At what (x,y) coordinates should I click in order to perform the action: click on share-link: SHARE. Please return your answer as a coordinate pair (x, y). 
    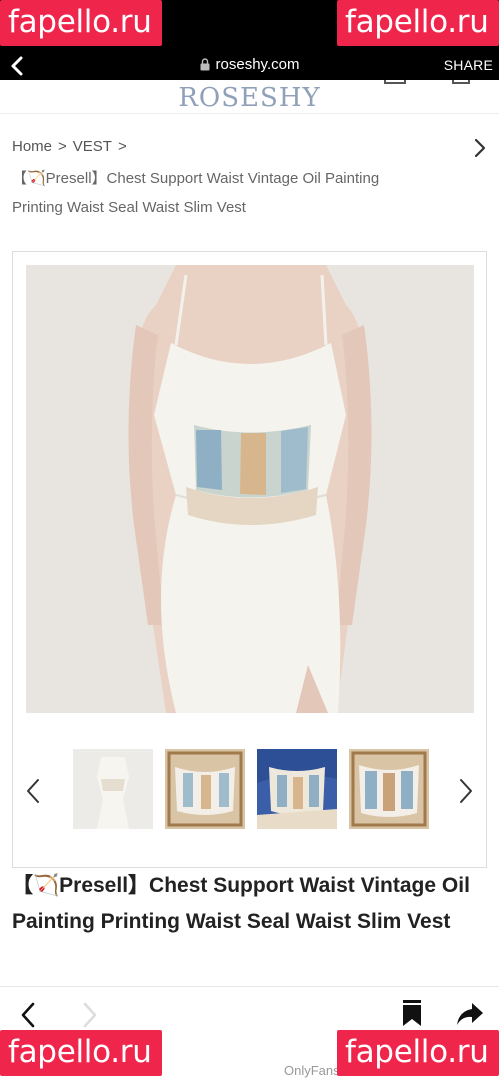
    Looking at the image, I should click on (468, 65).